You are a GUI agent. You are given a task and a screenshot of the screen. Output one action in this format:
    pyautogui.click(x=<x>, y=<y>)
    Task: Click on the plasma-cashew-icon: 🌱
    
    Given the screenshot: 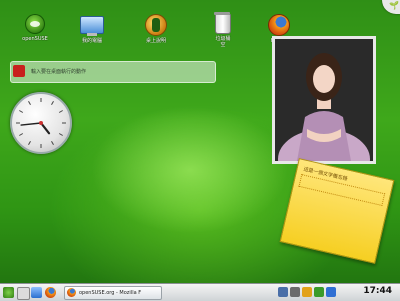 What is the action you would take?
    pyautogui.click(x=394, y=5)
    